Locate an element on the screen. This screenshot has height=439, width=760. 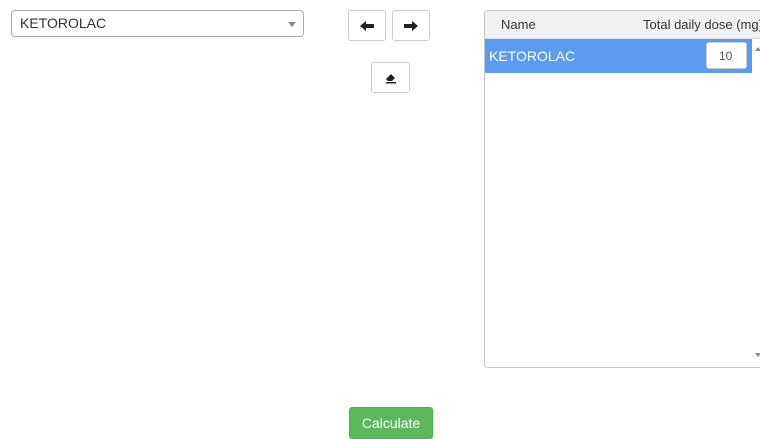
drug-select-value: KETOROLAC is located at coordinates (63, 23).